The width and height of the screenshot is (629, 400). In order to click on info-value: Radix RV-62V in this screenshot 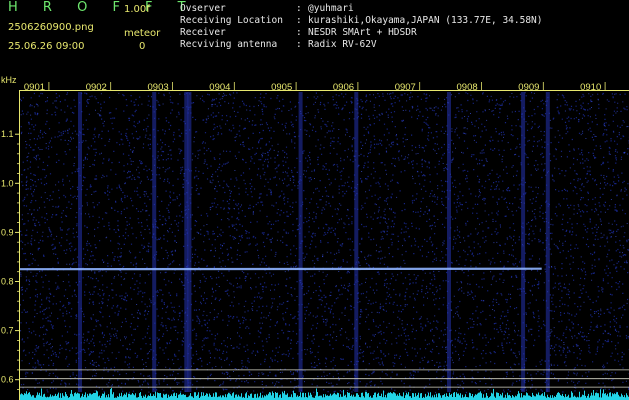, I will do `click(342, 44)`.